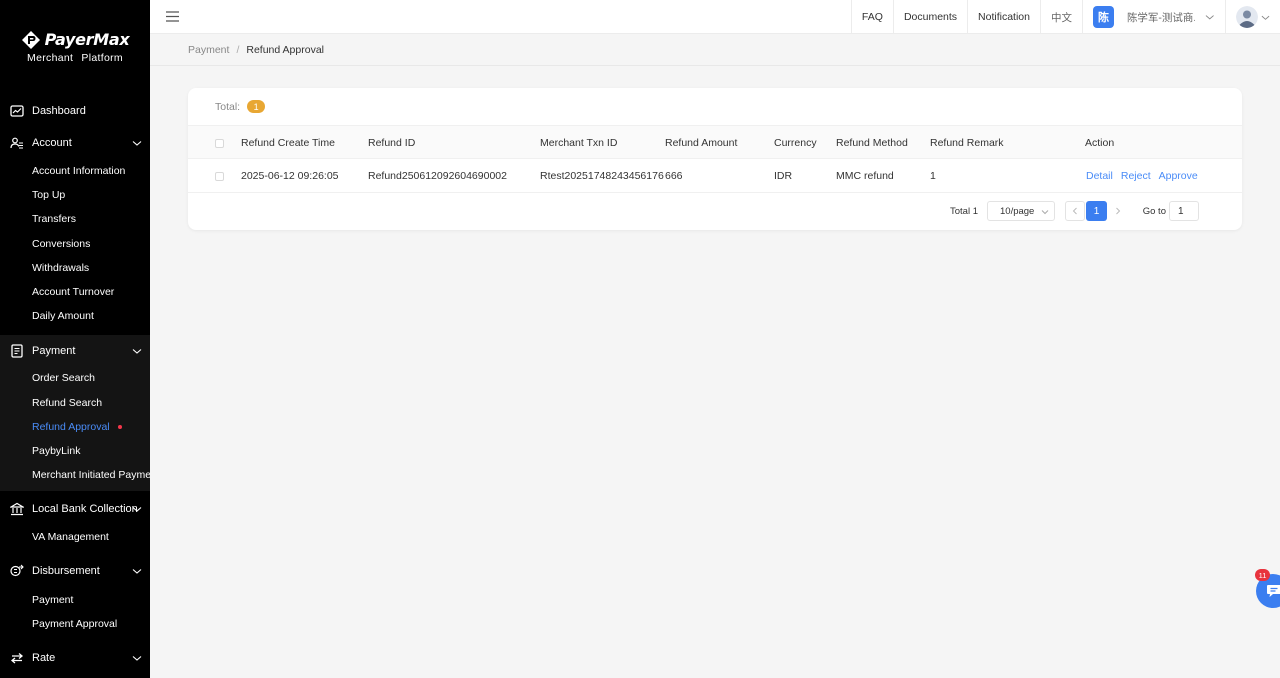 Image resolution: width=1280 pixels, height=678 pixels. What do you see at coordinates (17, 111) in the screenshot?
I see `dashboard-icon` at bounding box center [17, 111].